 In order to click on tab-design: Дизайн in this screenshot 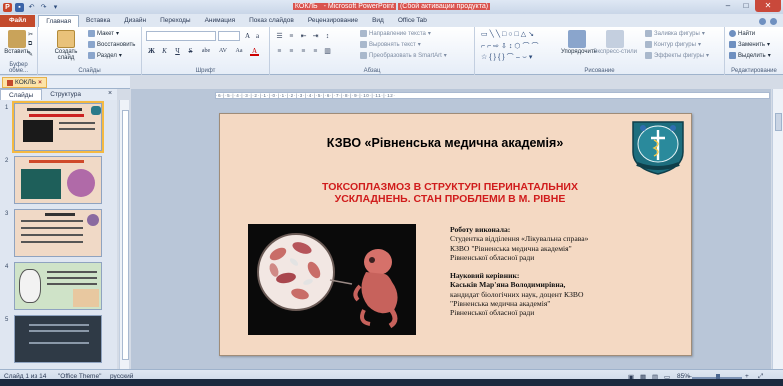, I will do `click(135, 21)`.